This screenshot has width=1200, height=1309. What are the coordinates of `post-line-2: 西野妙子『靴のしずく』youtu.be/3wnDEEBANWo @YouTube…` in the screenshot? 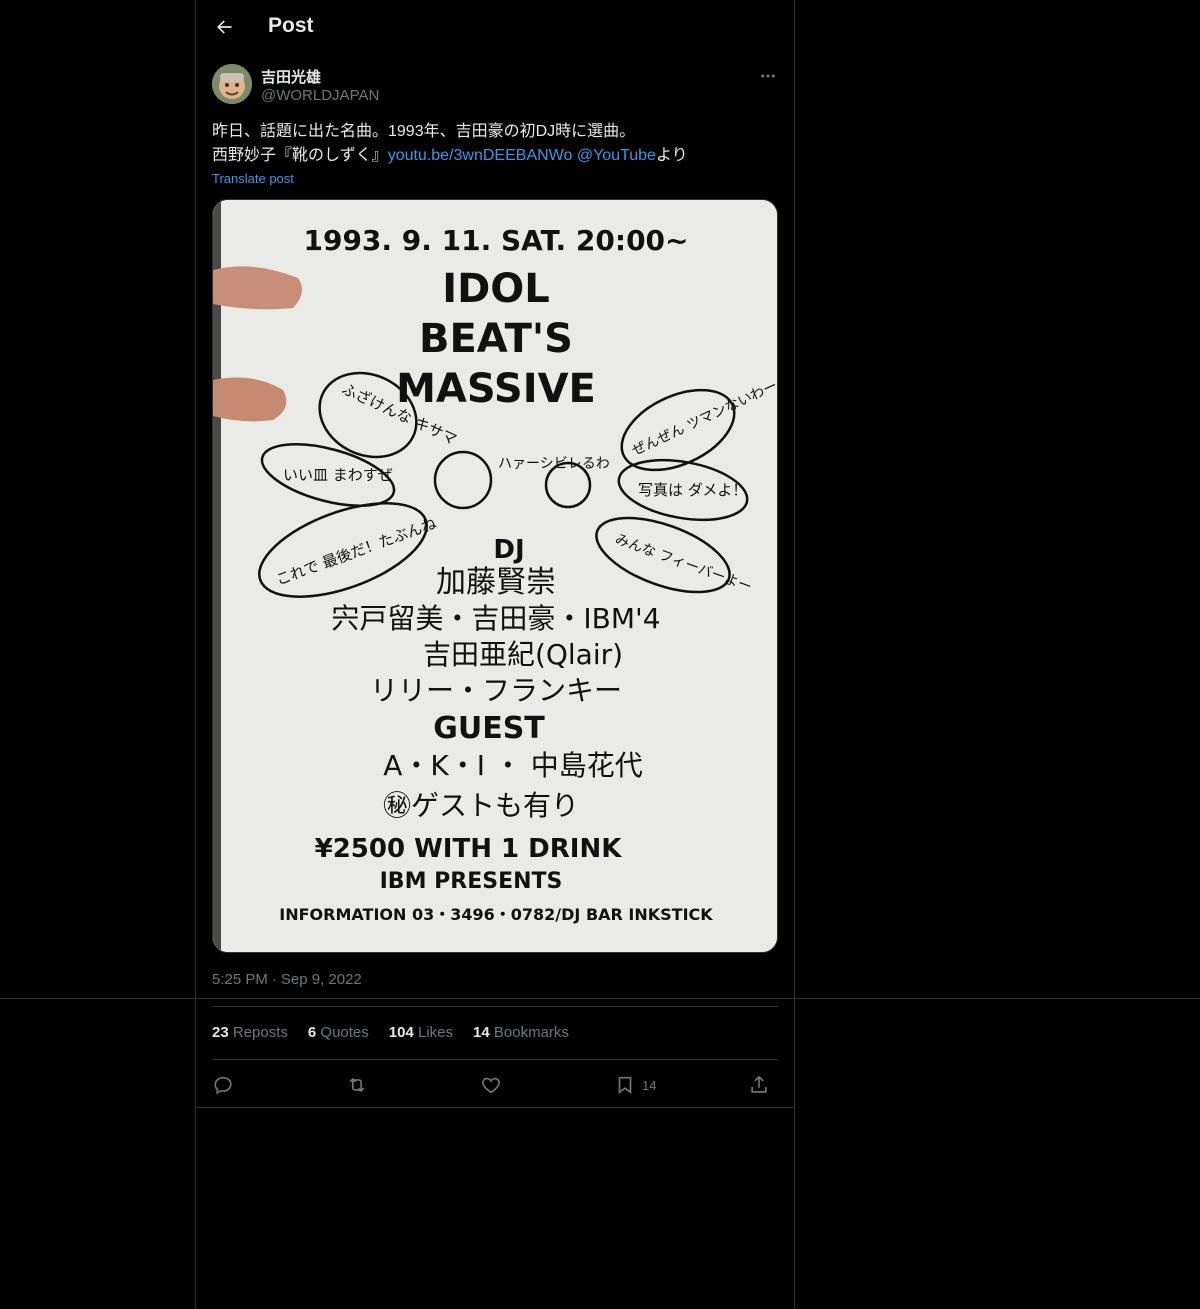 It's located at (497, 156).